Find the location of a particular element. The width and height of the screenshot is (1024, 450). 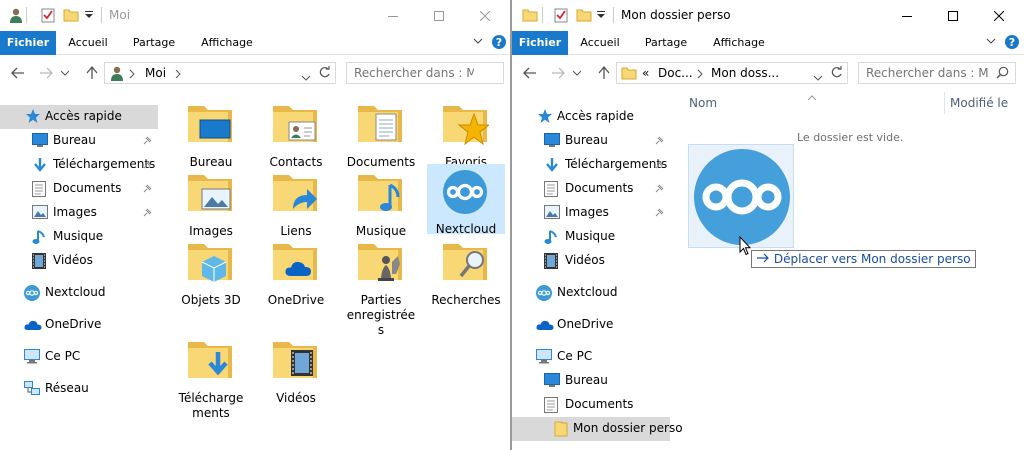

folder-tile-documents: Documents is located at coordinates (381, 135).